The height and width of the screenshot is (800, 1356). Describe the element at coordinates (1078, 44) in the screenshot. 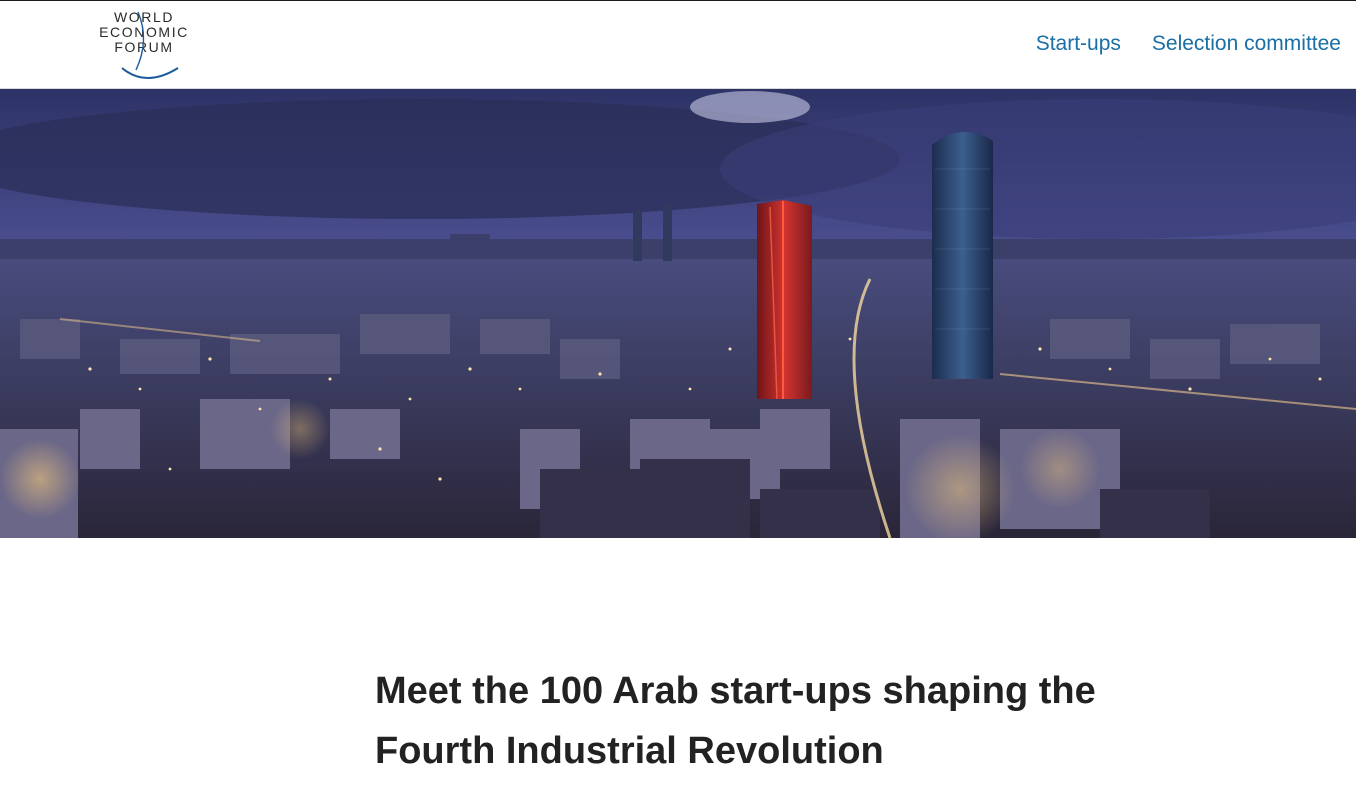

I see `nav-link-start-ups: Start-ups` at that location.